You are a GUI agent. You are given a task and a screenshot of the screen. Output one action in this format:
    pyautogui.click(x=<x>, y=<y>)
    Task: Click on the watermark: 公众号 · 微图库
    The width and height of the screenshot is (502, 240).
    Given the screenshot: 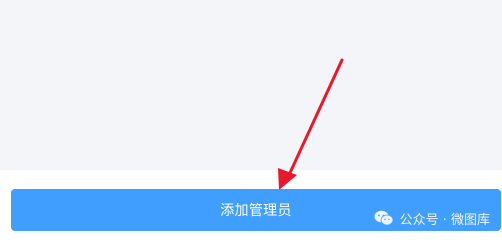 What is the action you would take?
    pyautogui.click(x=432, y=218)
    